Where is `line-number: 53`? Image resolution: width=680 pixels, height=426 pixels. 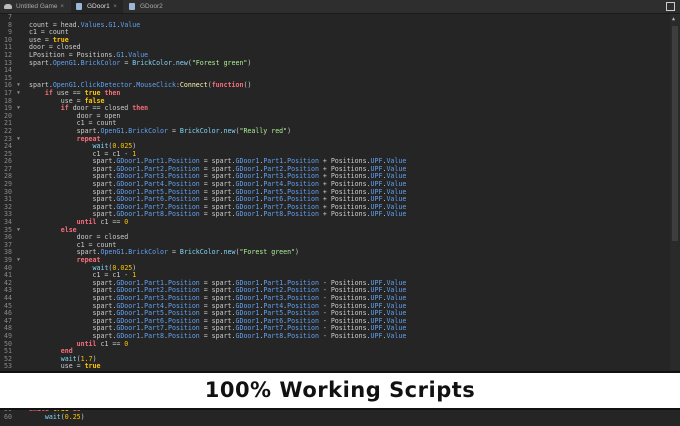
line-number: 53 is located at coordinates (8, 366).